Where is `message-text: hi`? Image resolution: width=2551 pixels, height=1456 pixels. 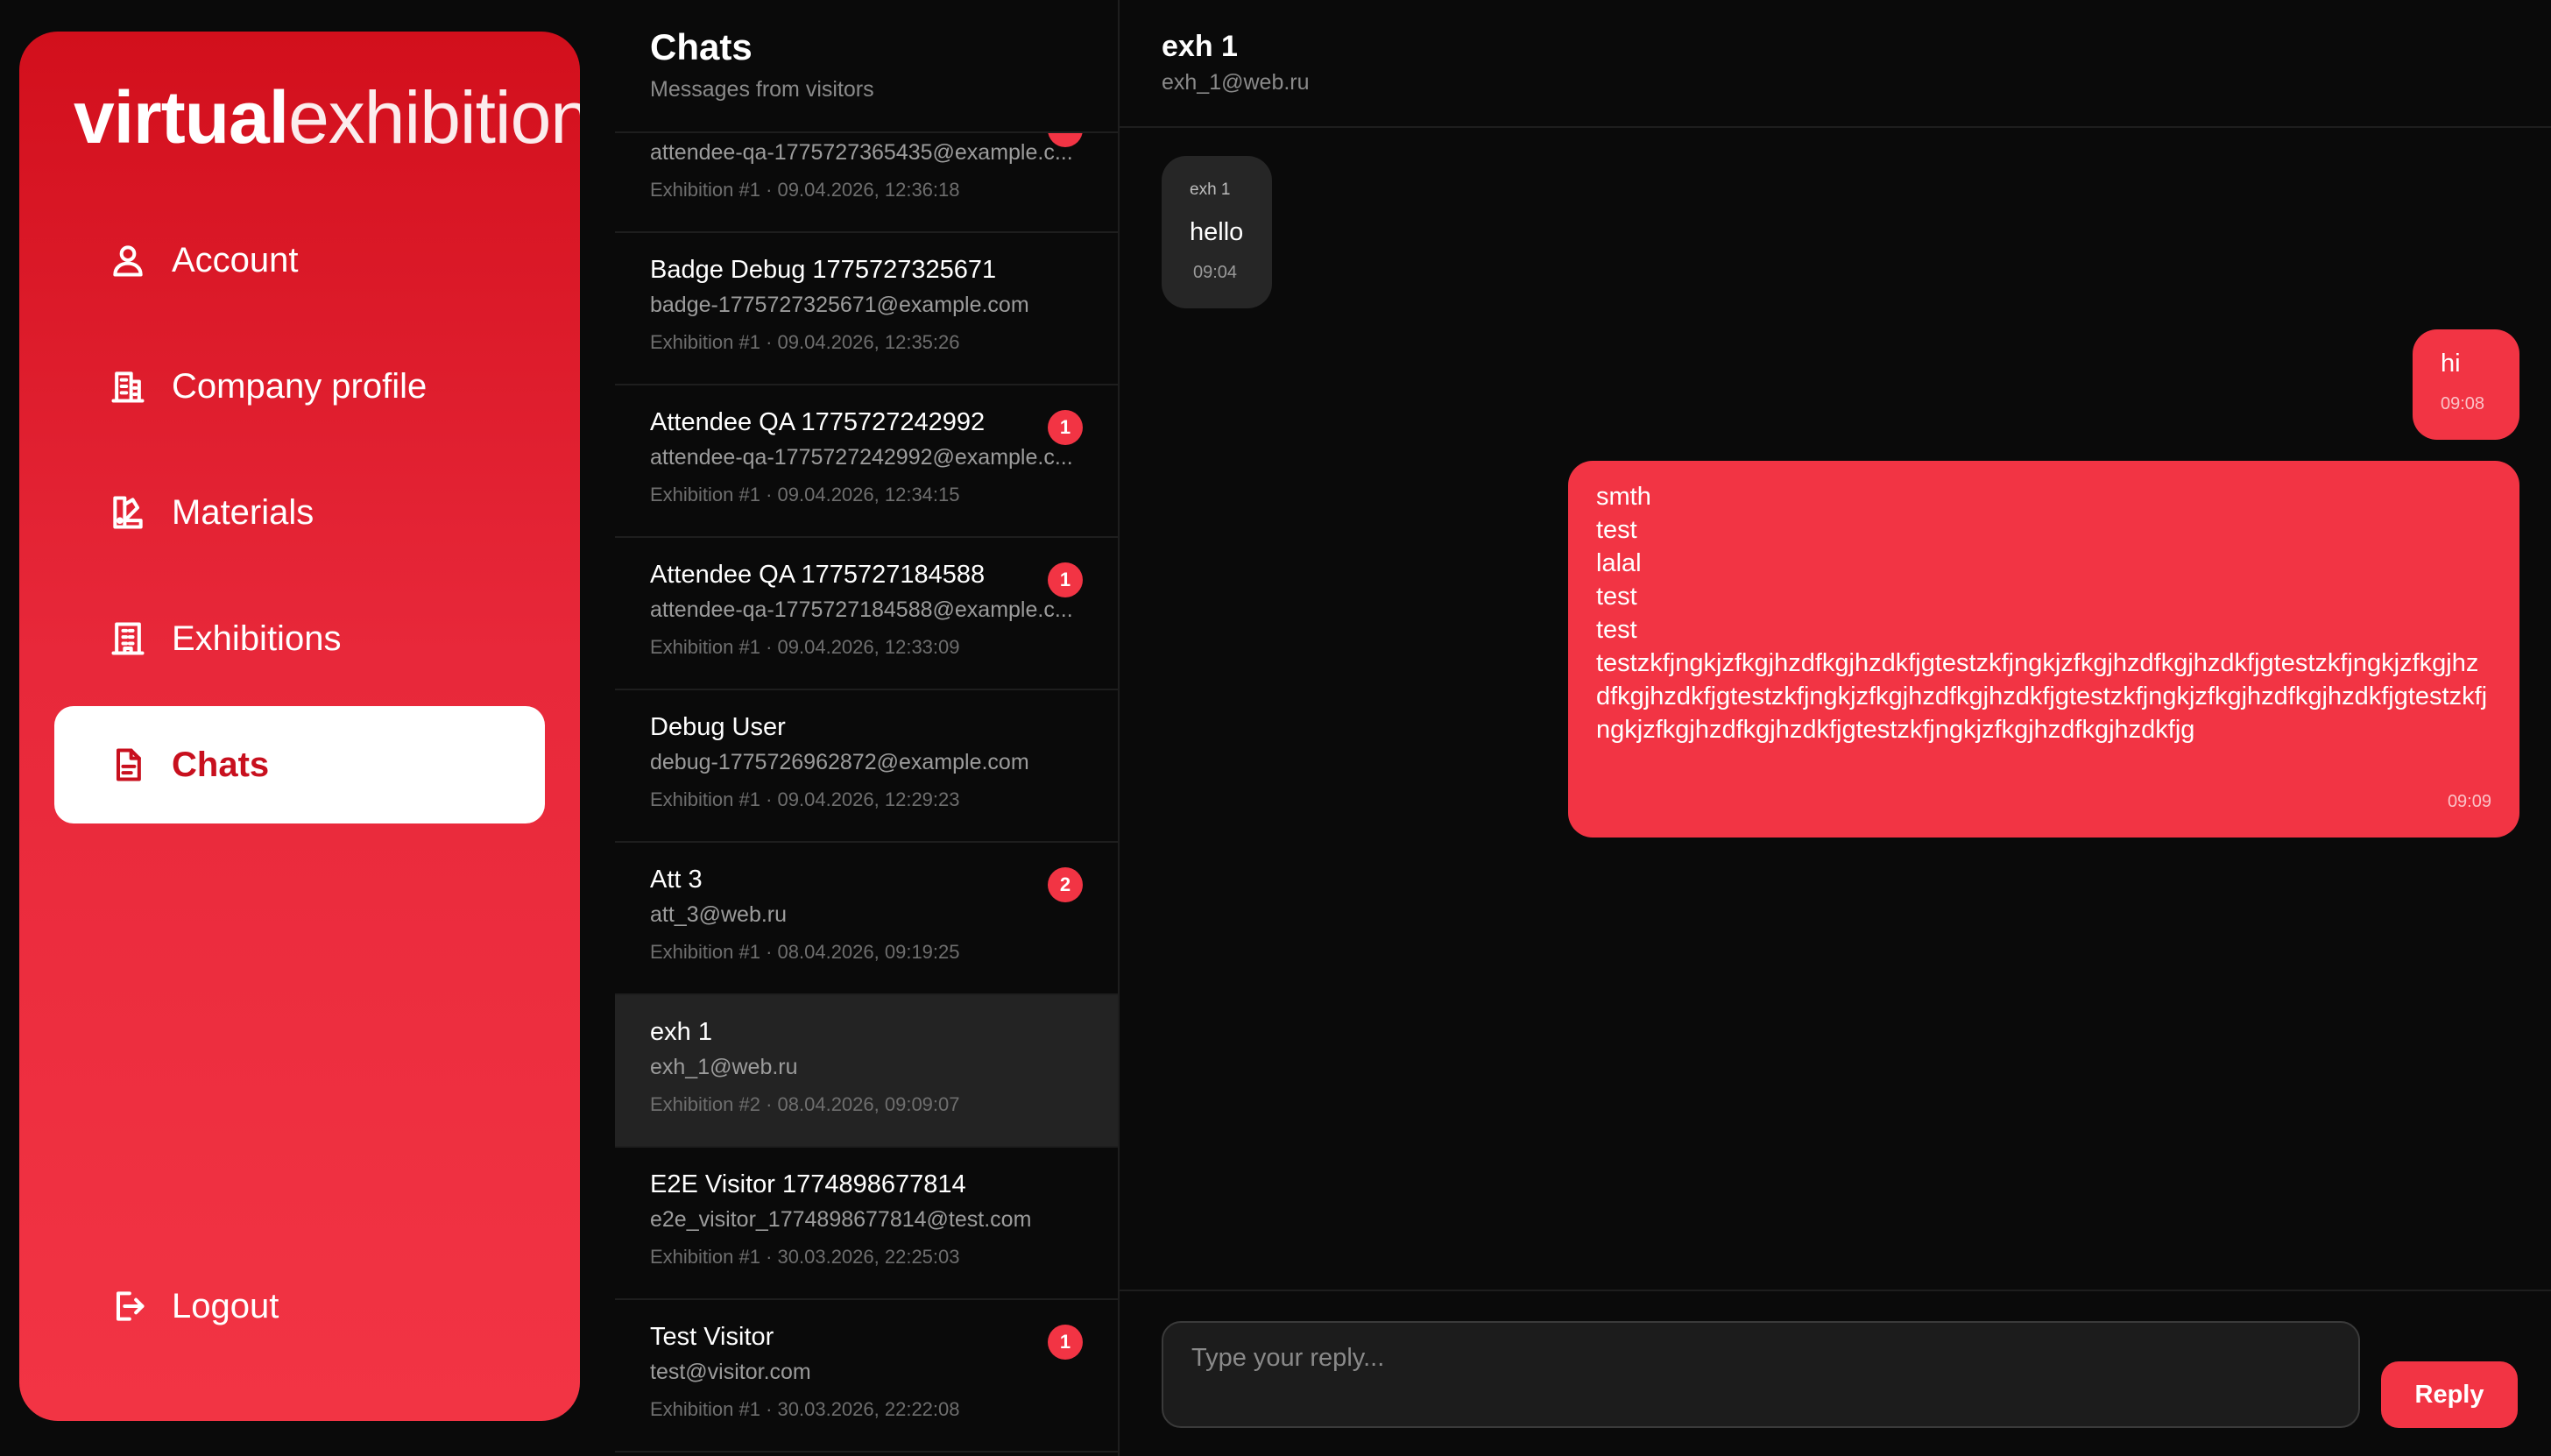
message-text: hi is located at coordinates (2451, 364).